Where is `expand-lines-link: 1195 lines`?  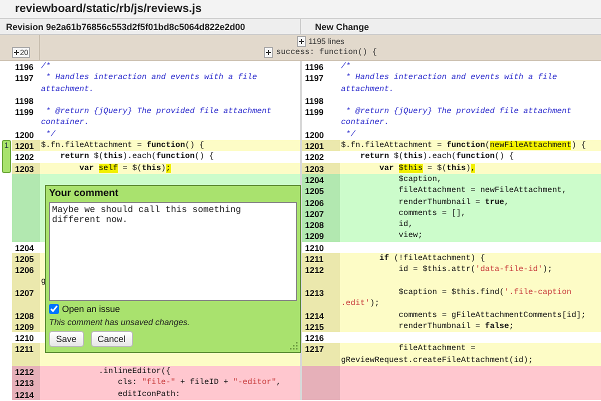
expand-lines-link: 1195 lines is located at coordinates (320, 41).